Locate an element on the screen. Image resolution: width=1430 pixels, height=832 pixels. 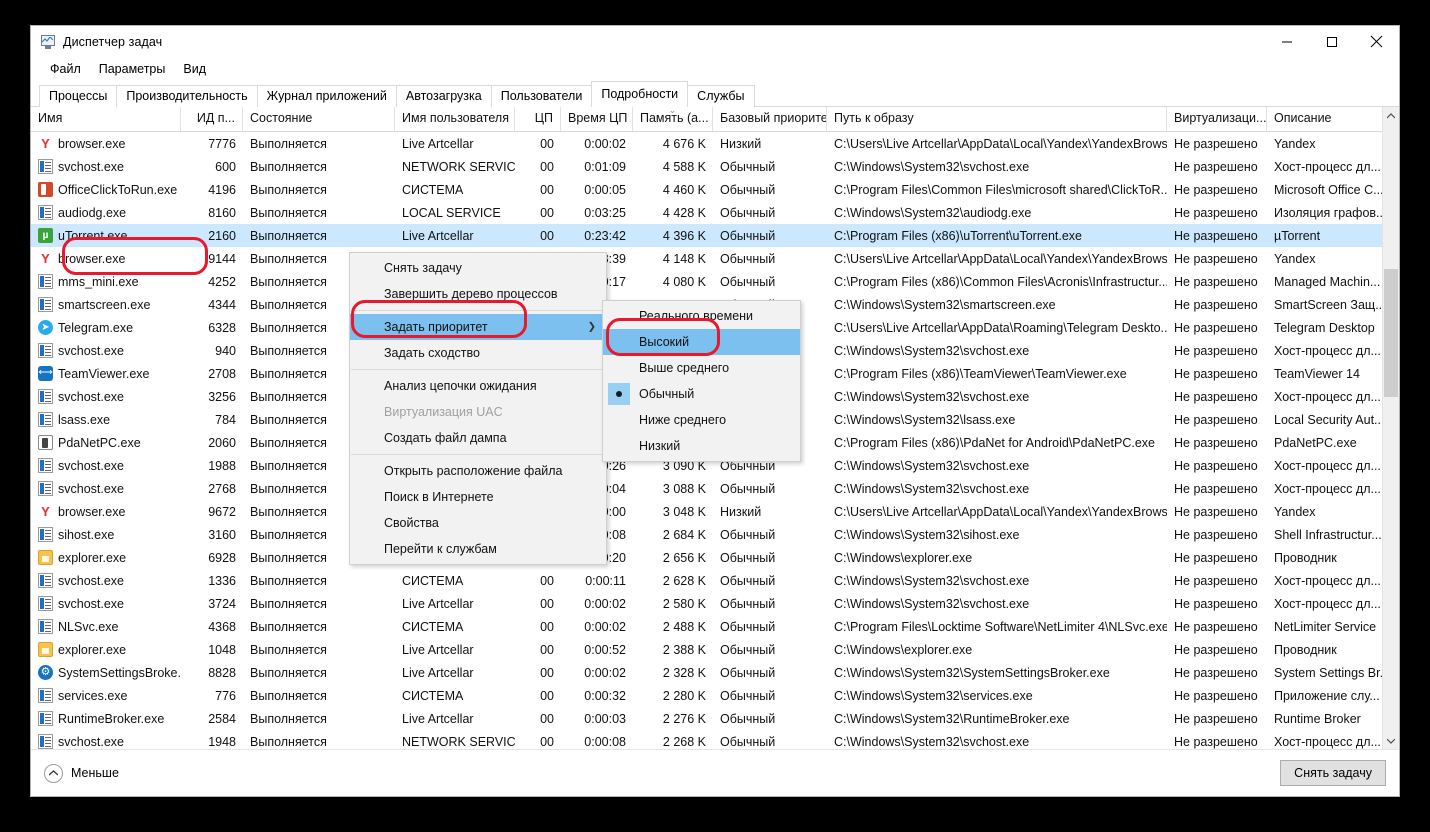
cell-imagepath: C:\Windows\System32\svchost.exe is located at coordinates (932, 603).